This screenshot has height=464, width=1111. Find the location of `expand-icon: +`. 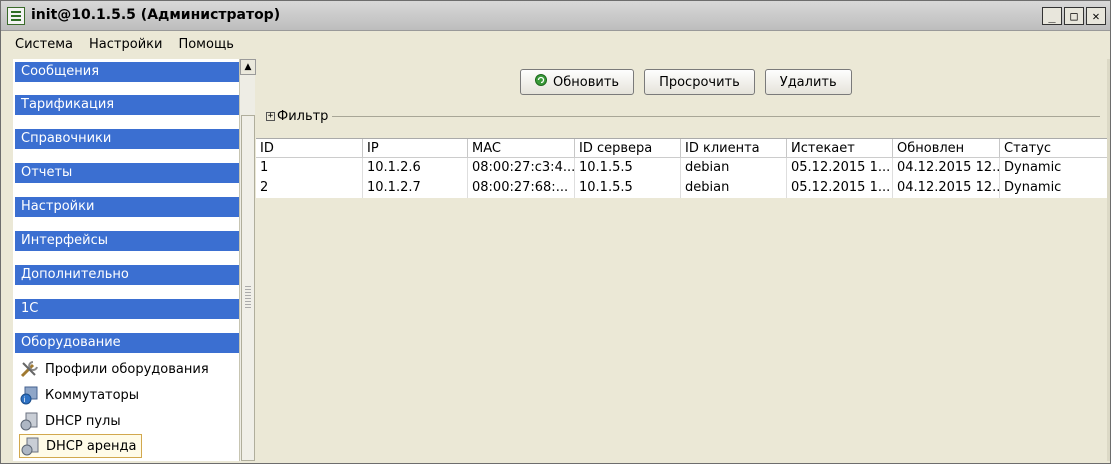

expand-icon: + is located at coordinates (270, 116).